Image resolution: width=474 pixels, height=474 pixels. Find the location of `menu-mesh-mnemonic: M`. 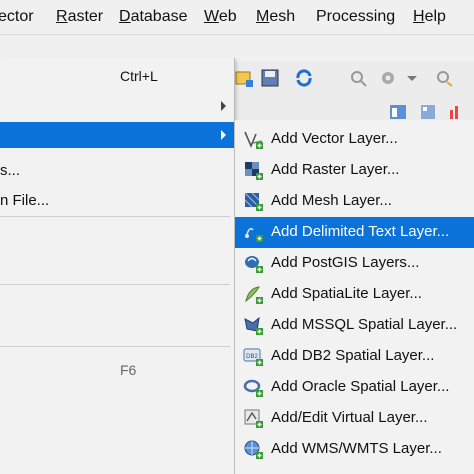

menu-mesh-mnemonic: M is located at coordinates (263, 16).